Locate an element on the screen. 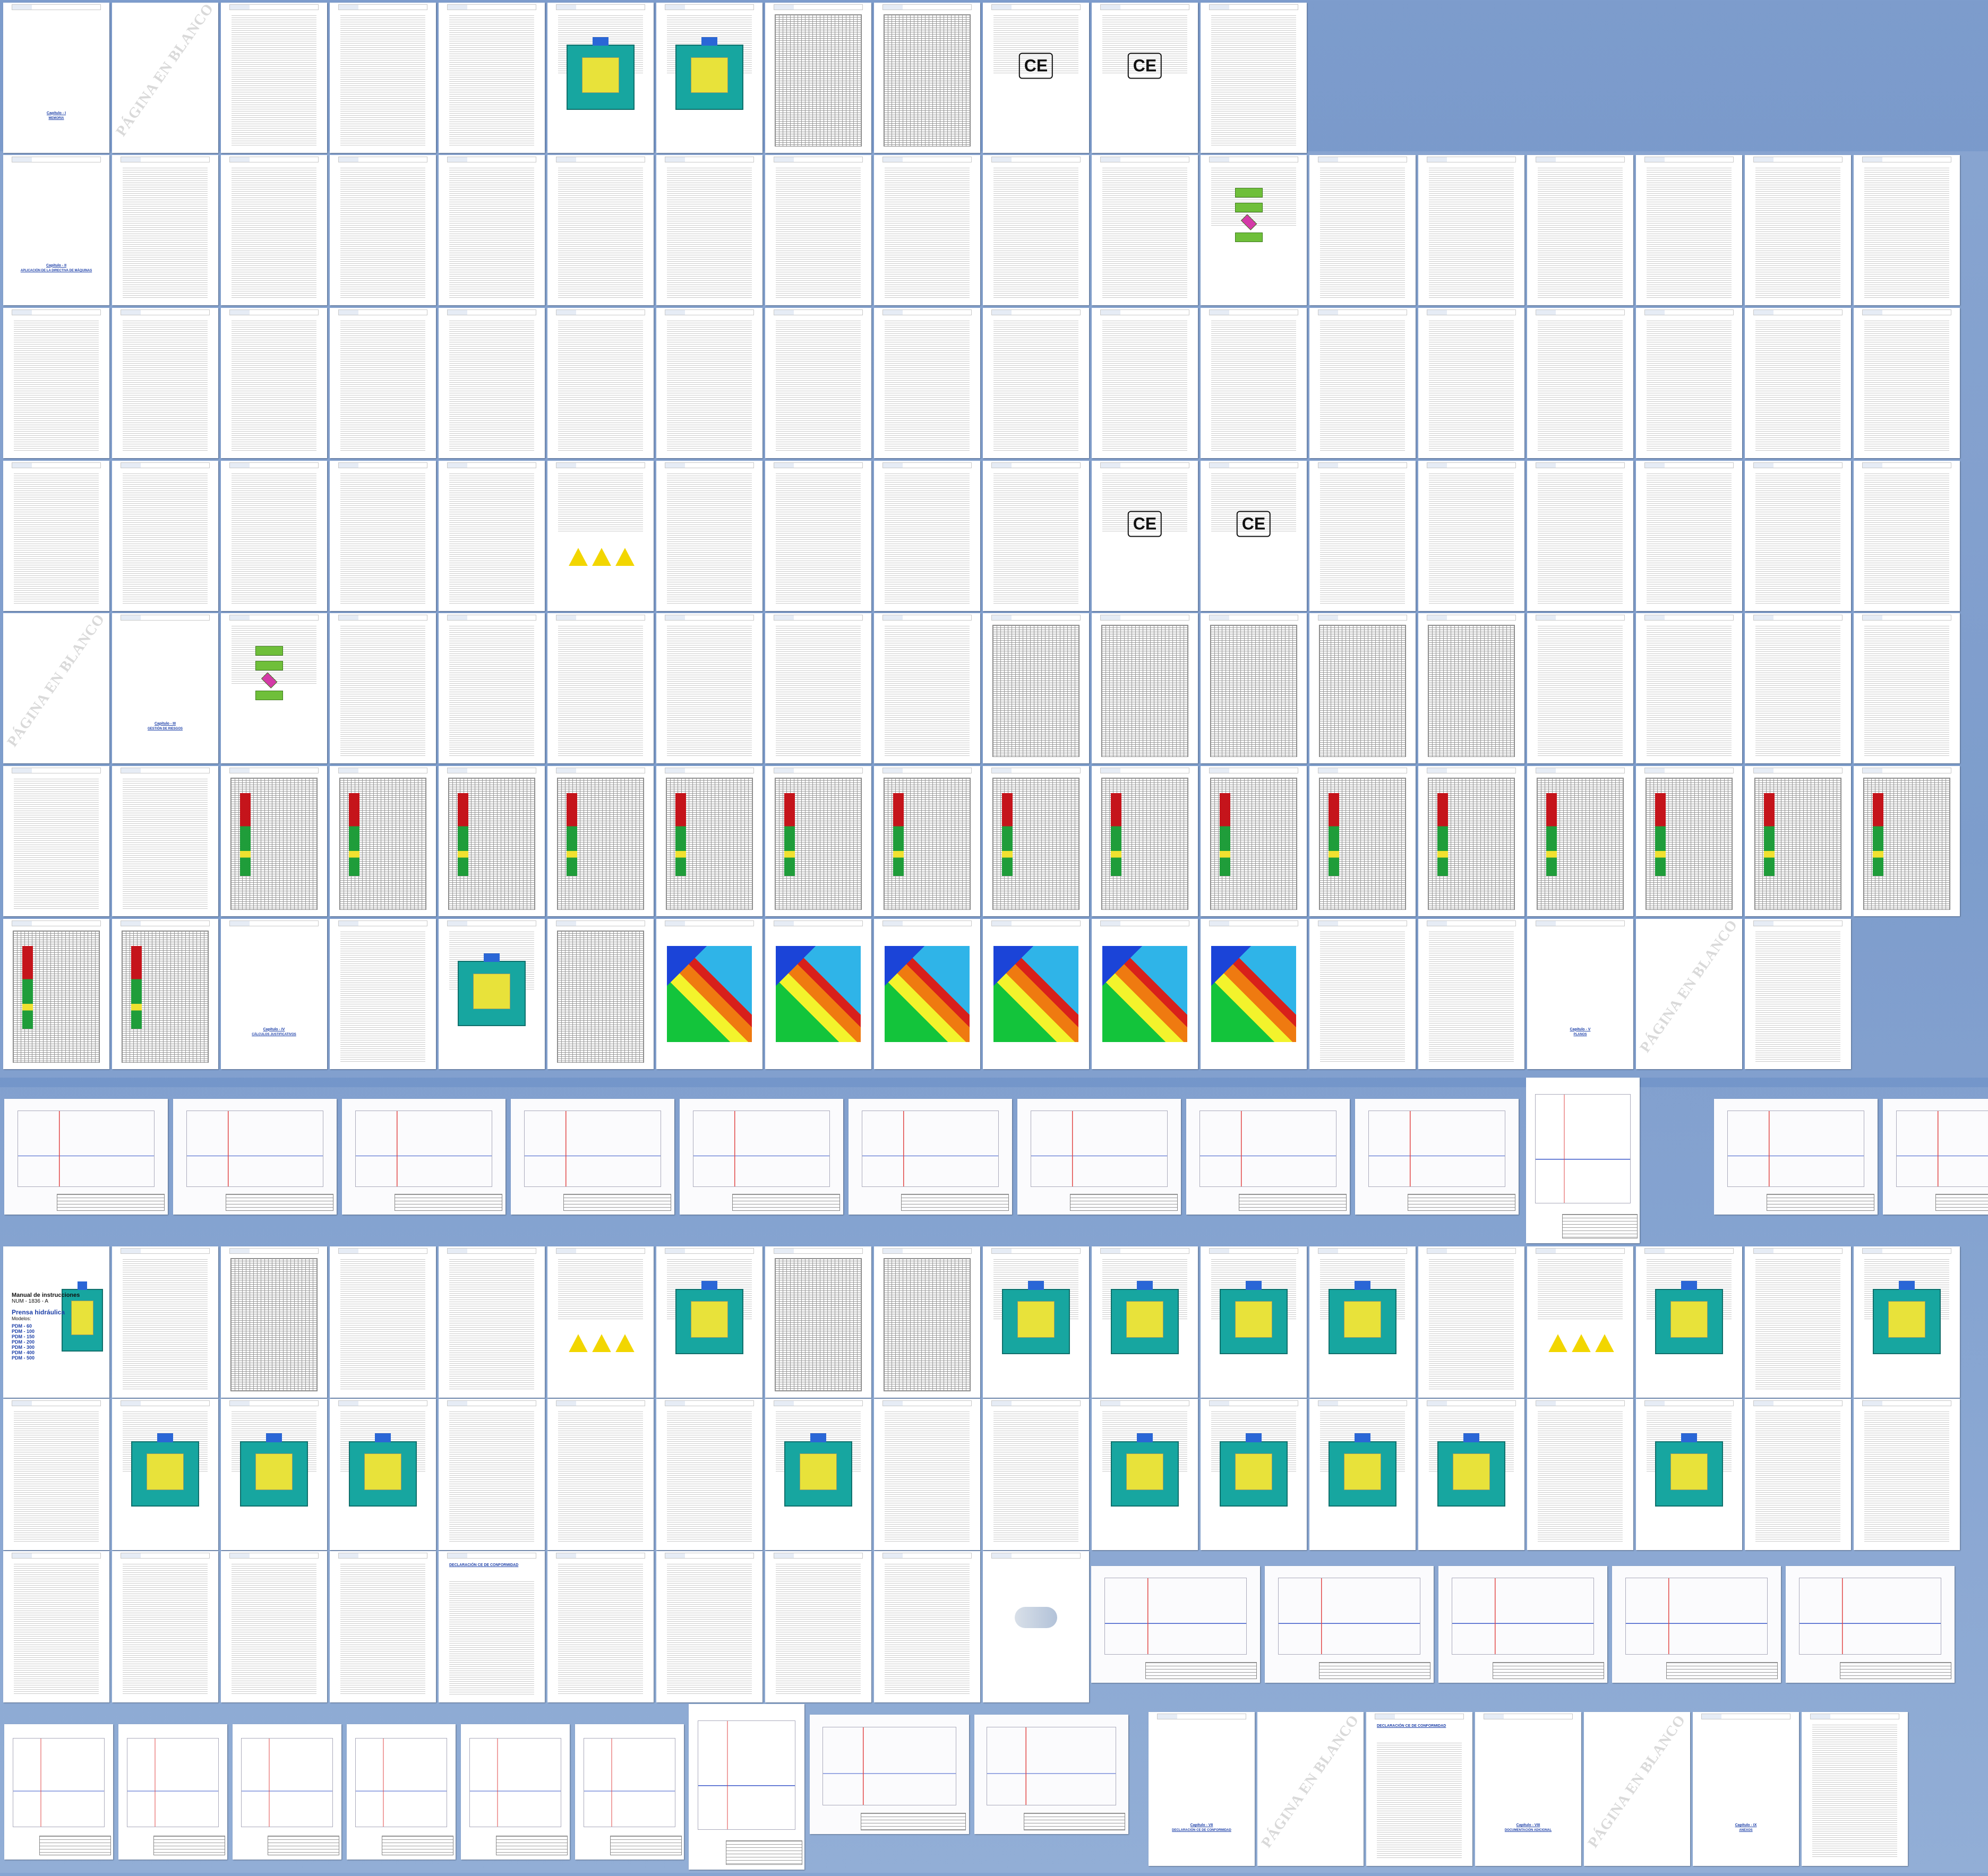 Image resolution: width=1988 pixels, height=1876 pixels. document-page-chapter: Capítulo - III GESTIÓN DE RIESGOS is located at coordinates (165, 688).